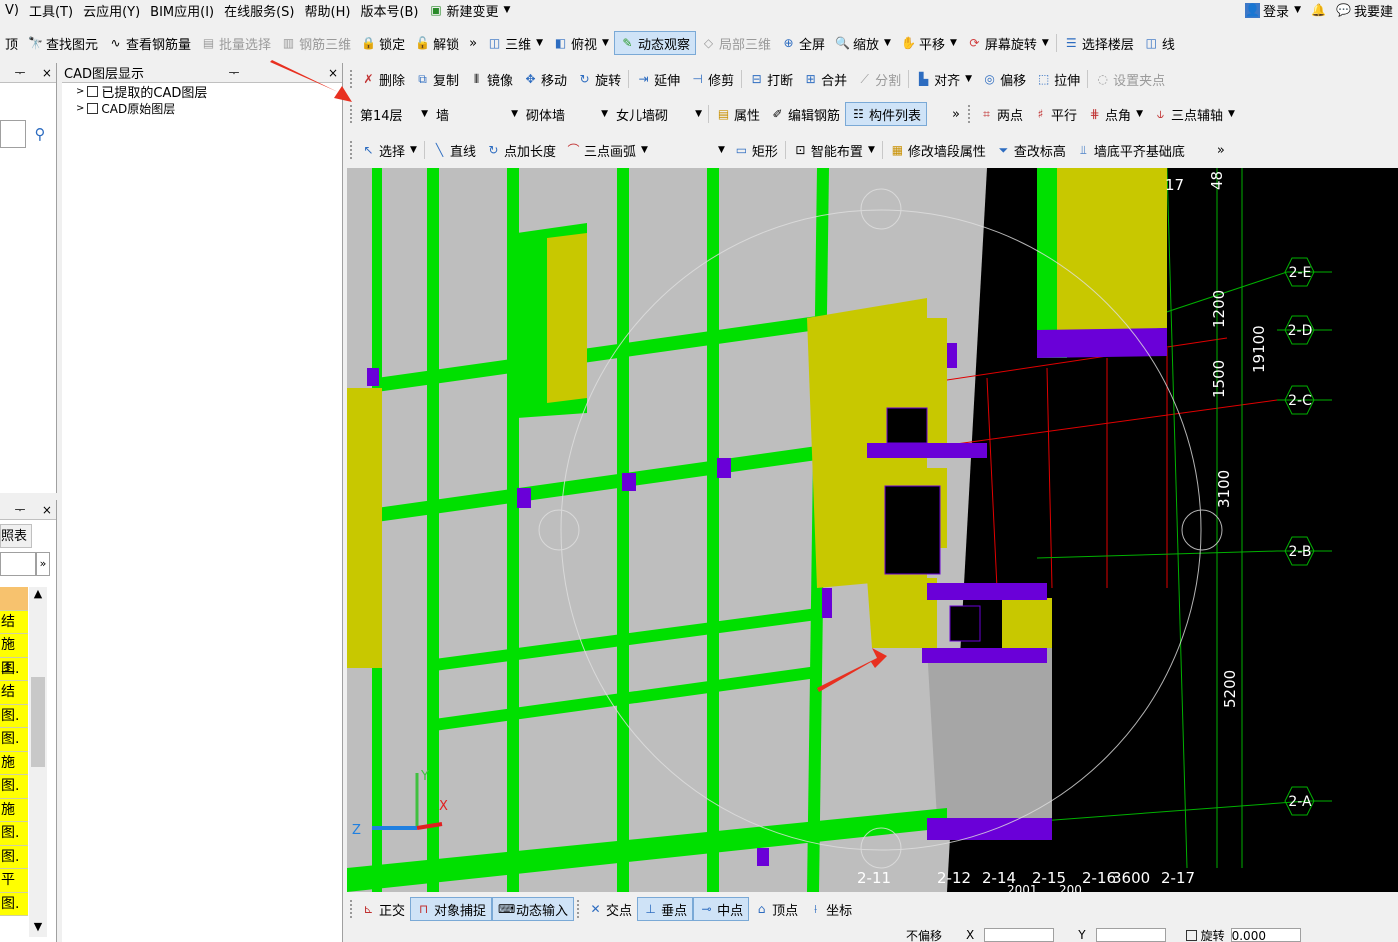 The image size is (1398, 942). Describe the element at coordinates (776, 909) in the screenshot. I see `vertex-snap: ⌂ 顶点` at that location.